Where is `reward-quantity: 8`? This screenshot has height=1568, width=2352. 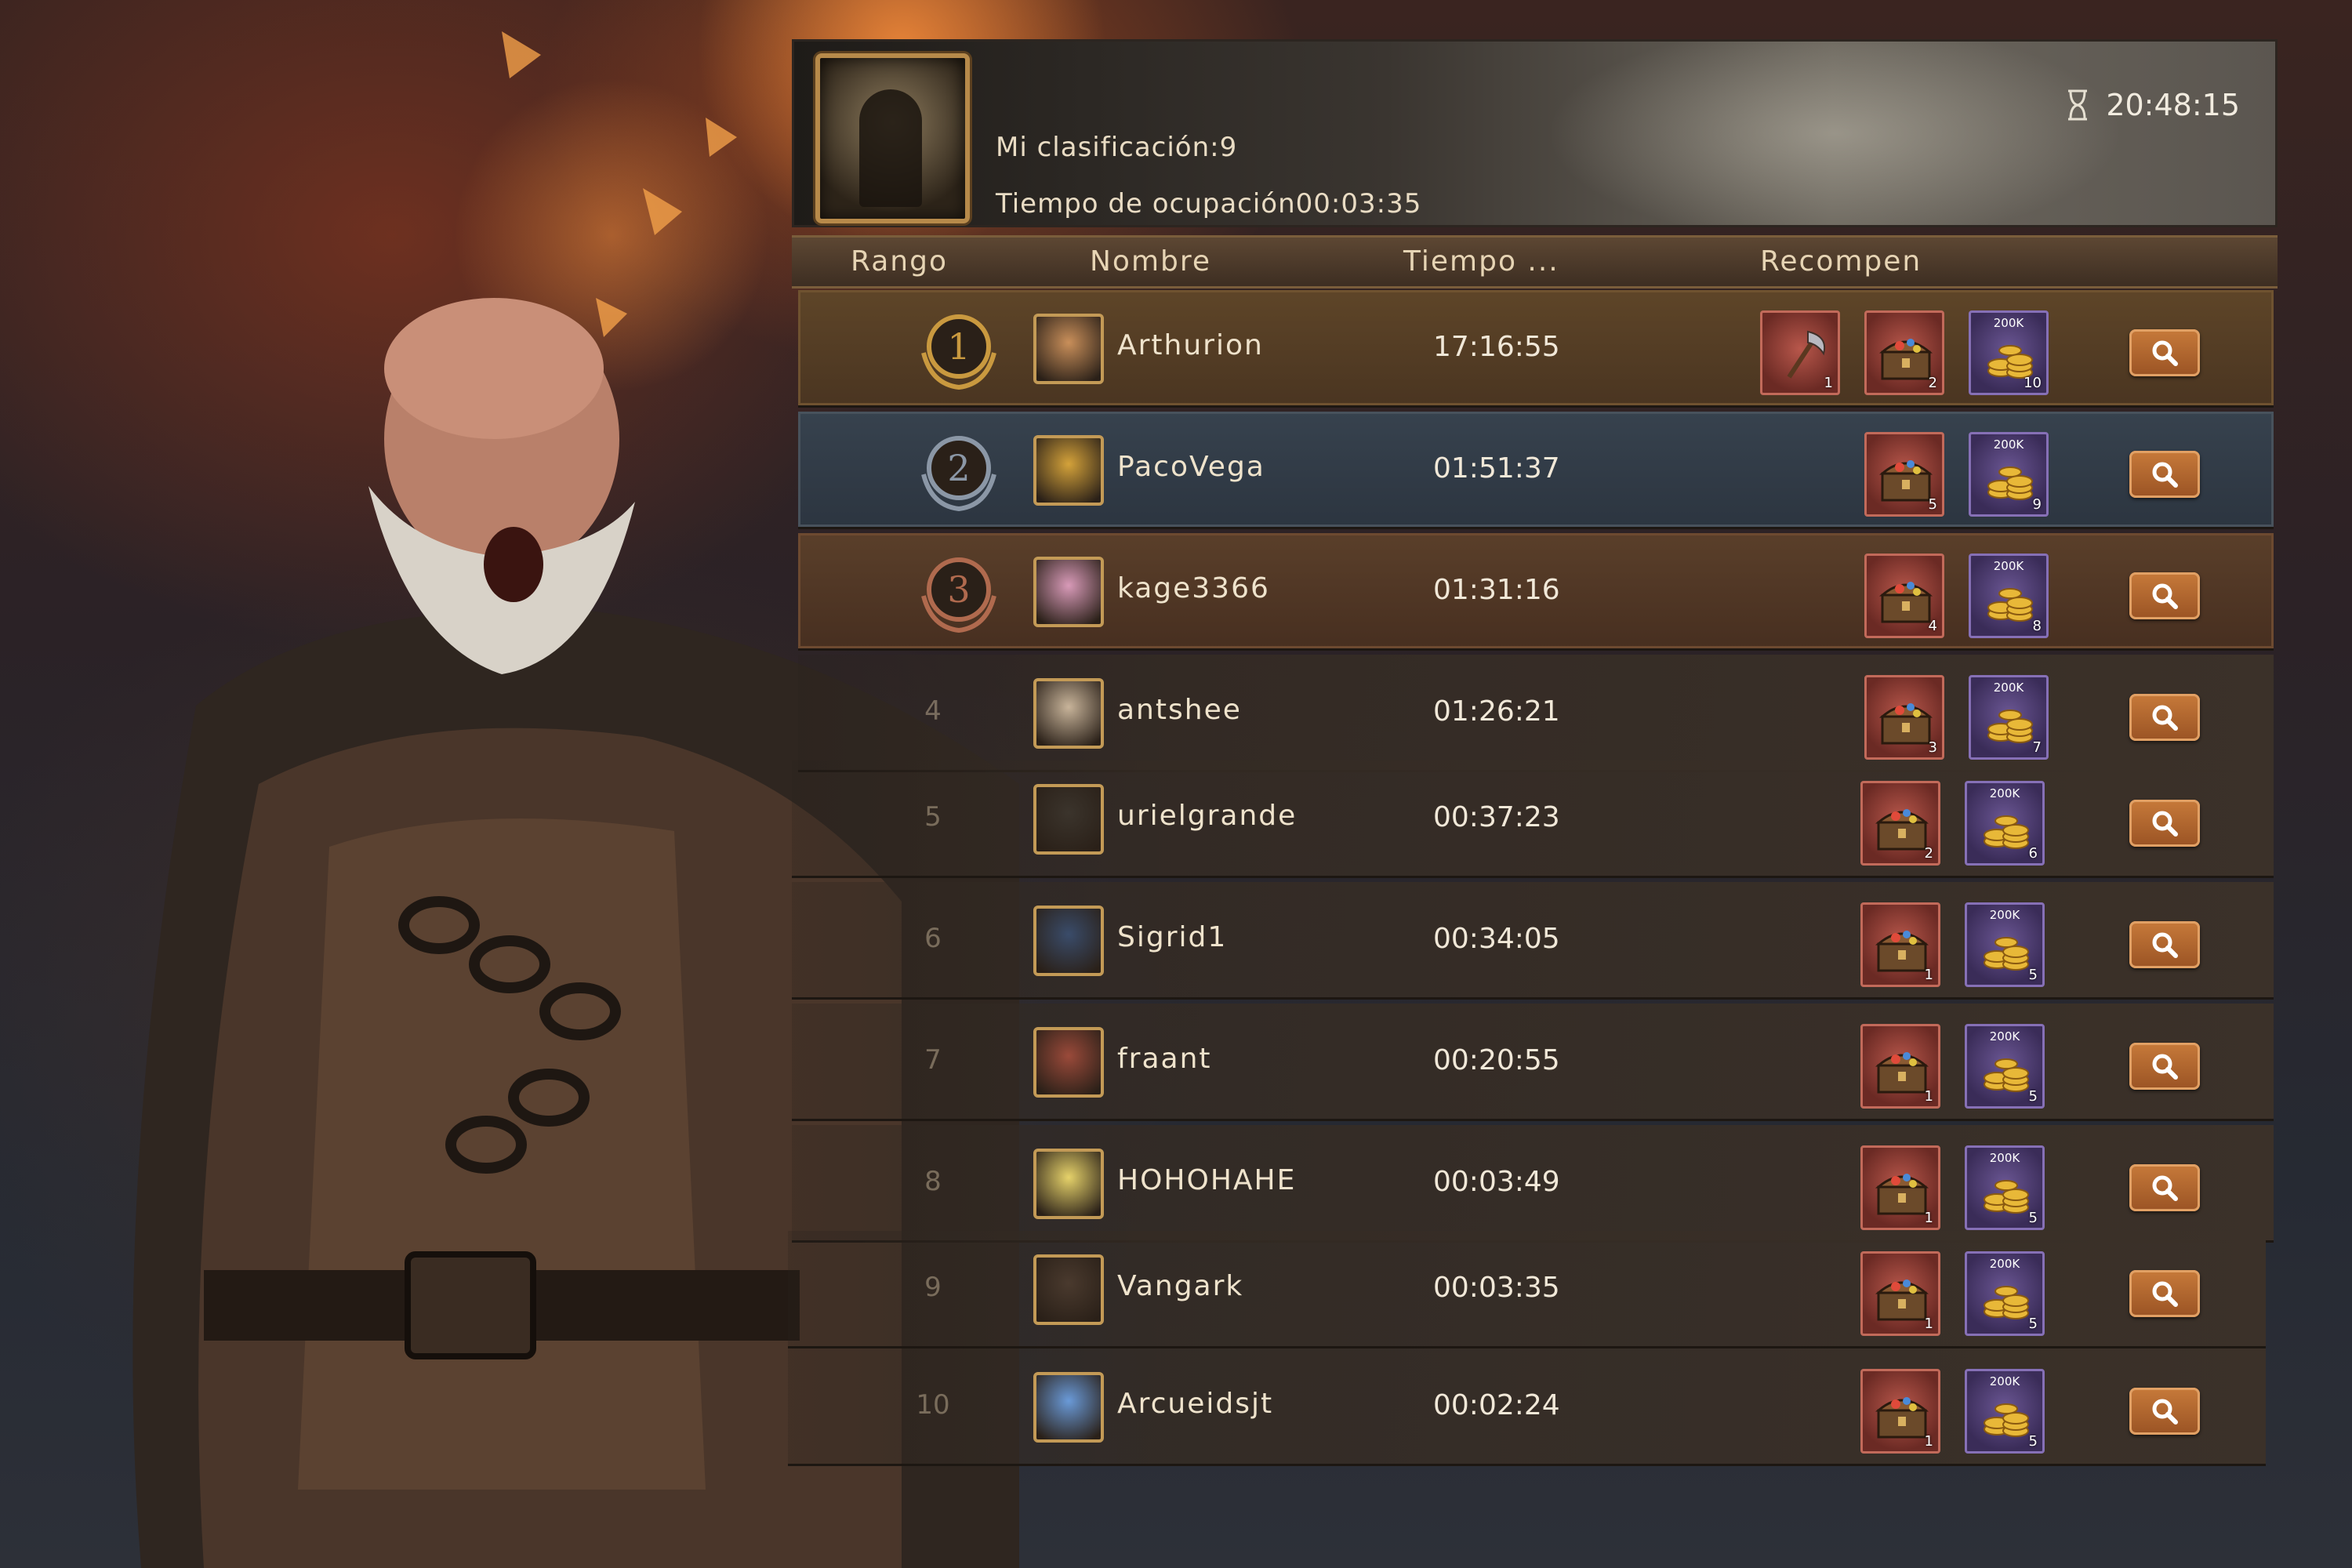
reward-quantity: 8 is located at coordinates (2037, 626).